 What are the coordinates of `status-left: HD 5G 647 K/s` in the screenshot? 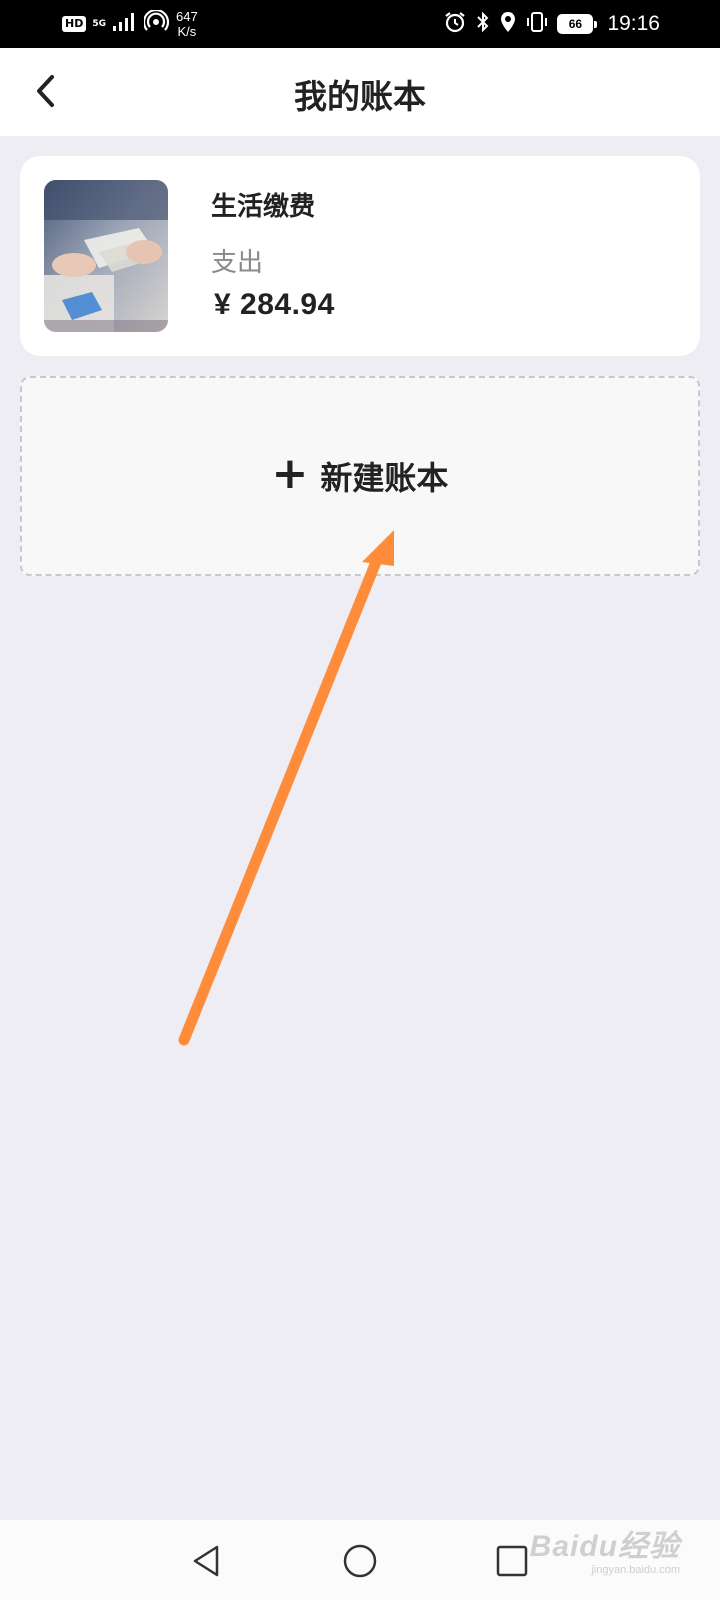 It's located at (130, 24).